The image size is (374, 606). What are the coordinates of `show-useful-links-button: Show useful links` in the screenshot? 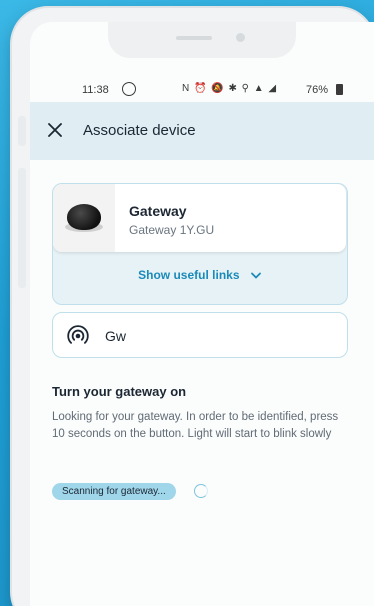 It's located at (199, 275).